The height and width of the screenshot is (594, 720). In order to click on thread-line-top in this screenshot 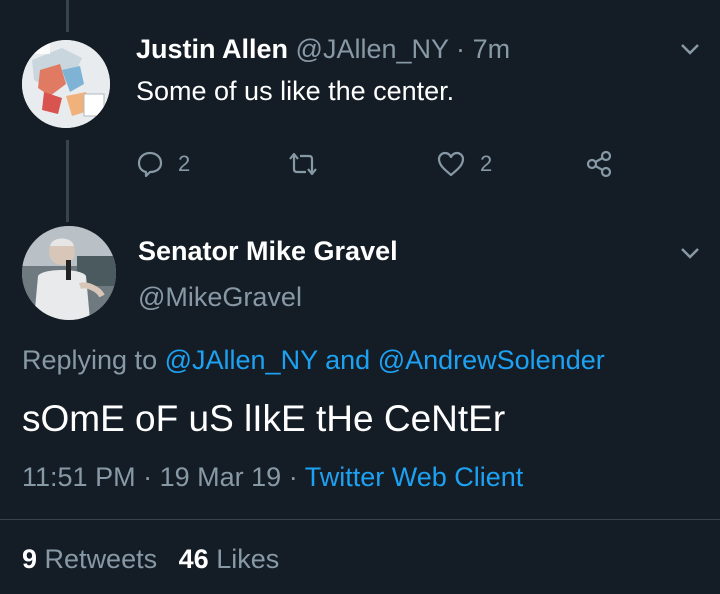, I will do `click(67, 16)`.